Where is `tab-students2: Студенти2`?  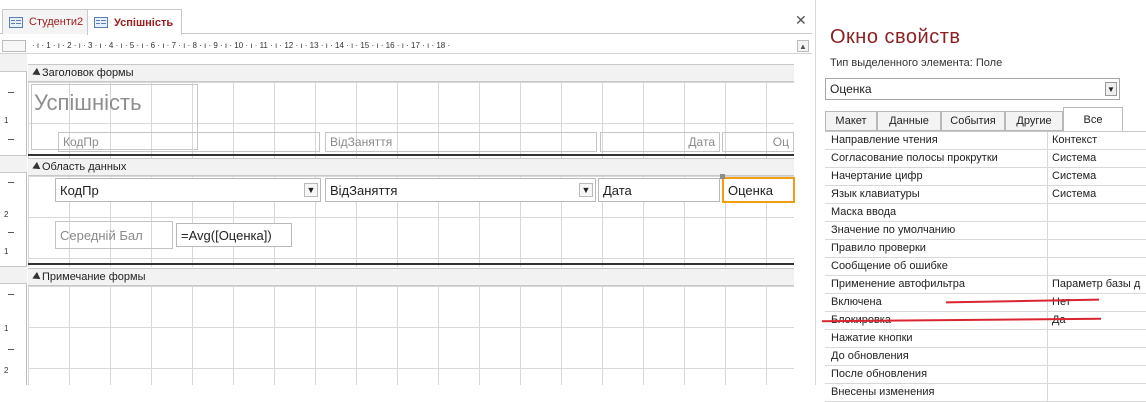 tab-students2: Студенти2 is located at coordinates (47, 21).